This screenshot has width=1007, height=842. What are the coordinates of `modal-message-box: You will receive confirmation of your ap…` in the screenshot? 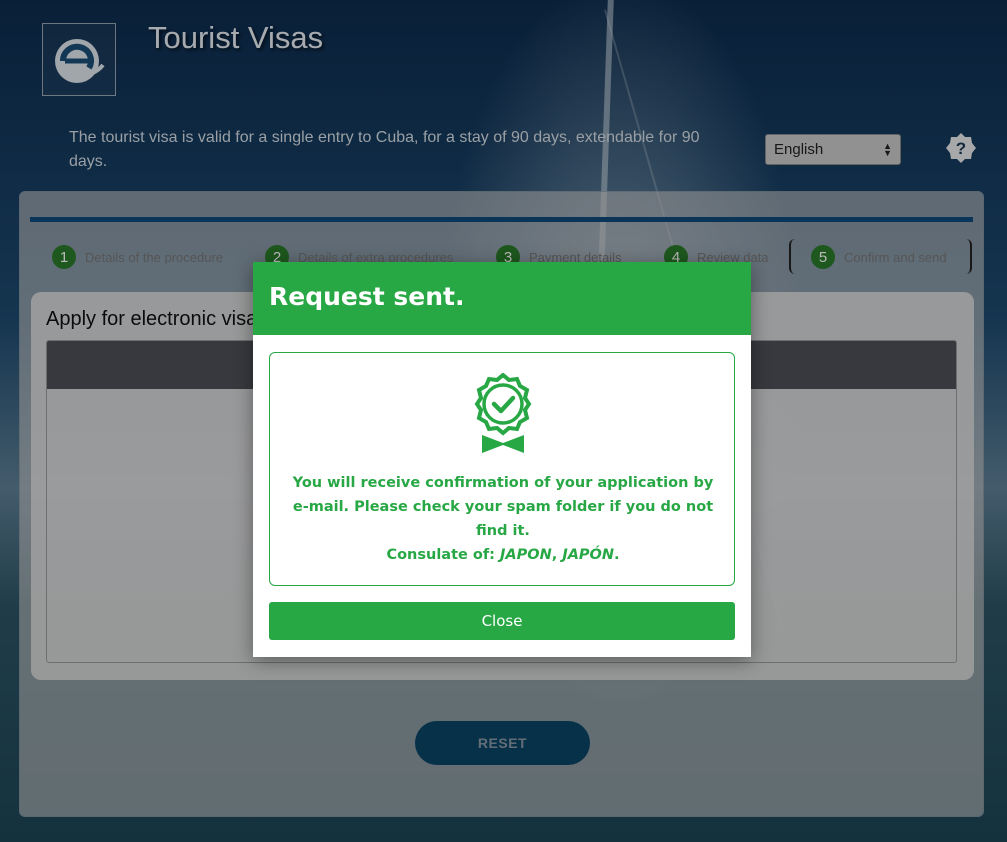 It's located at (502, 469).